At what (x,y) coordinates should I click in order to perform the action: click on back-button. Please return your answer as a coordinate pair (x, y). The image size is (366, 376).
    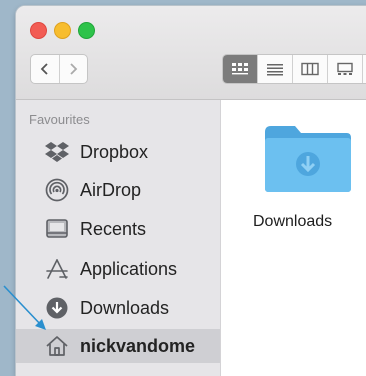
    Looking at the image, I should click on (45, 69).